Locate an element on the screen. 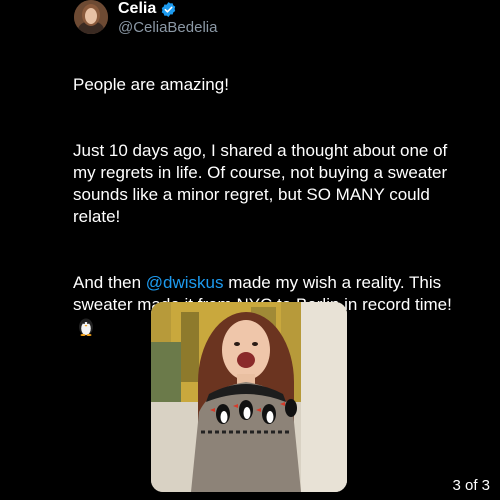 This screenshot has height=500, width=500. author-avatar is located at coordinates (91, 17).